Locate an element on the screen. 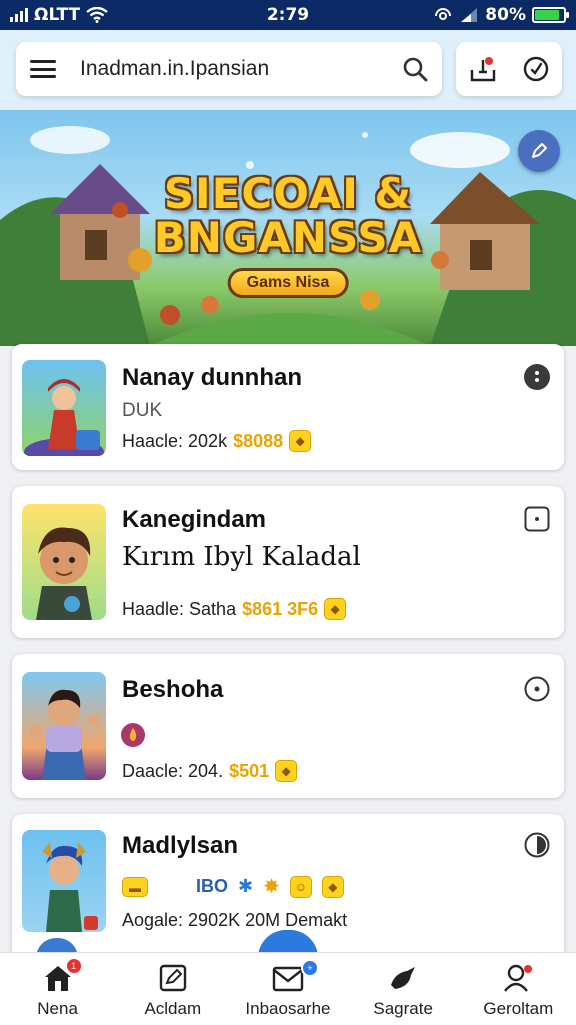 The height and width of the screenshot is (1025, 576). bird-icon is located at coordinates (403, 978).